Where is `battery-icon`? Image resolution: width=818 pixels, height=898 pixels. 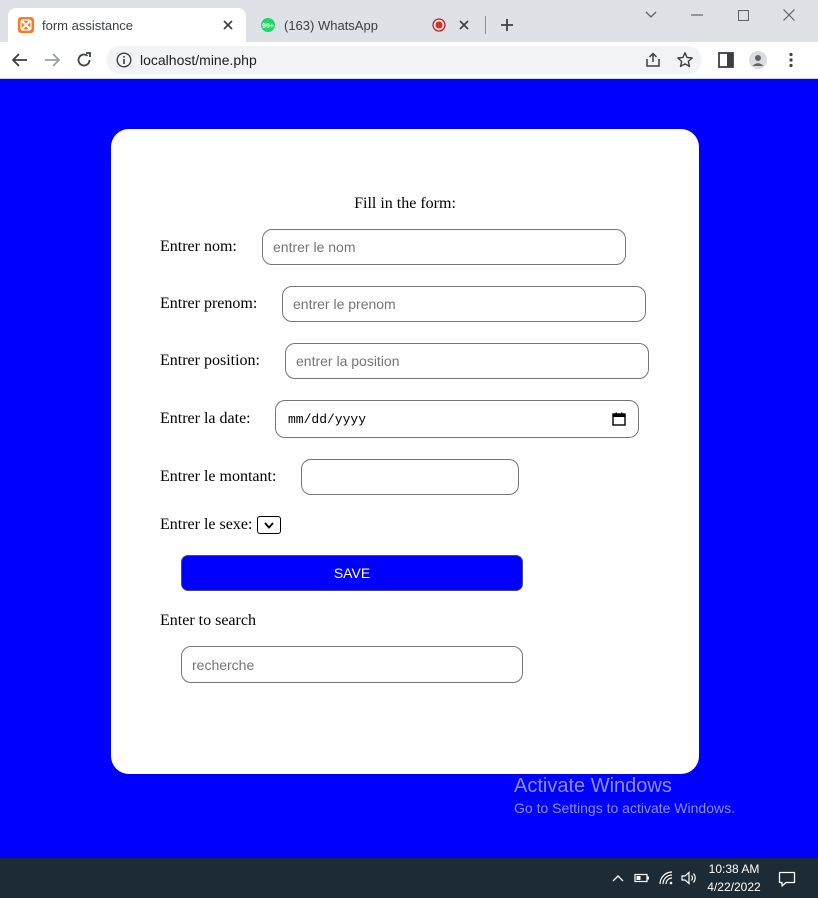
battery-icon is located at coordinates (642, 878).